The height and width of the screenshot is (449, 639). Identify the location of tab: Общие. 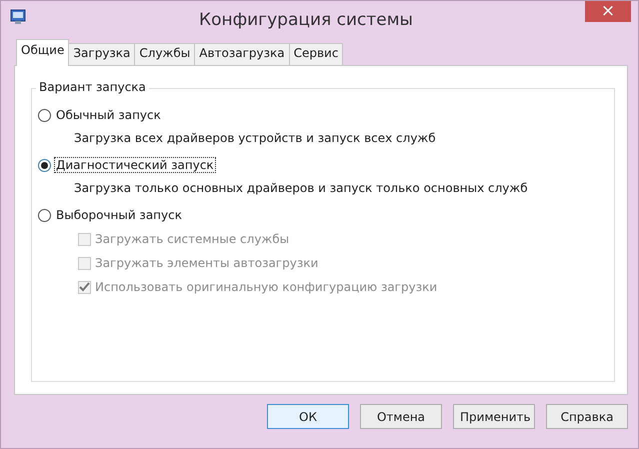
(43, 52).